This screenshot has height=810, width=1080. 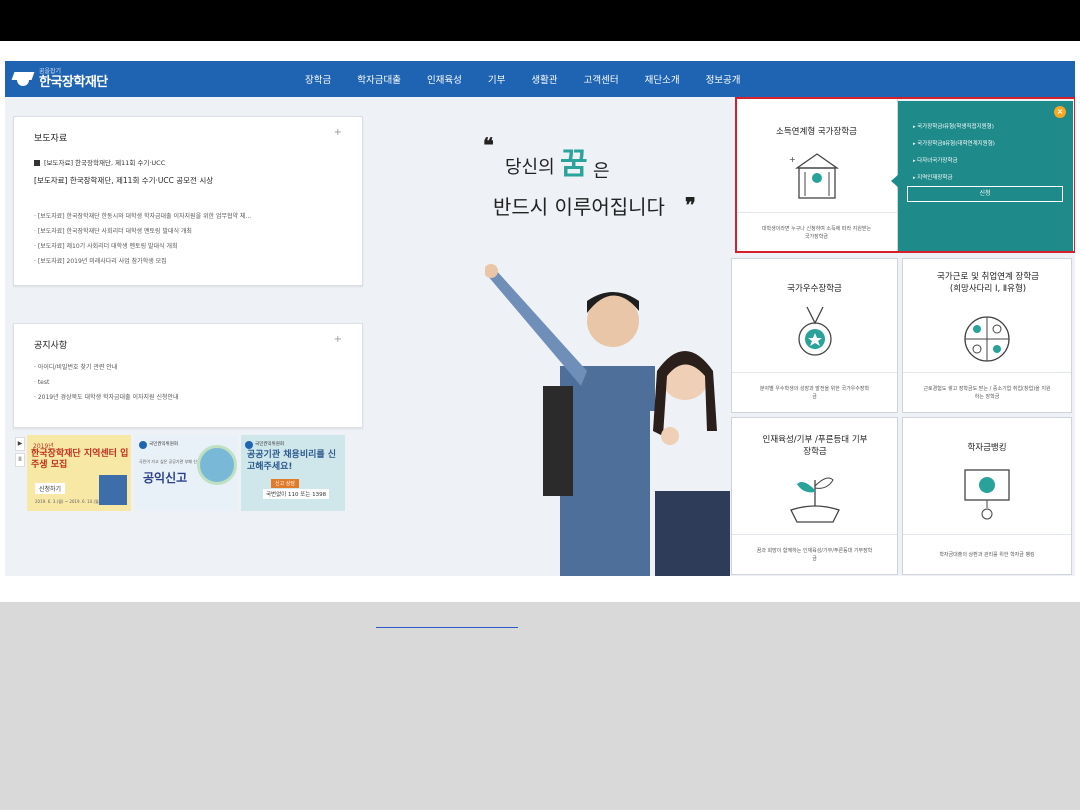 I want to click on group-icon, so click(x=987, y=339).